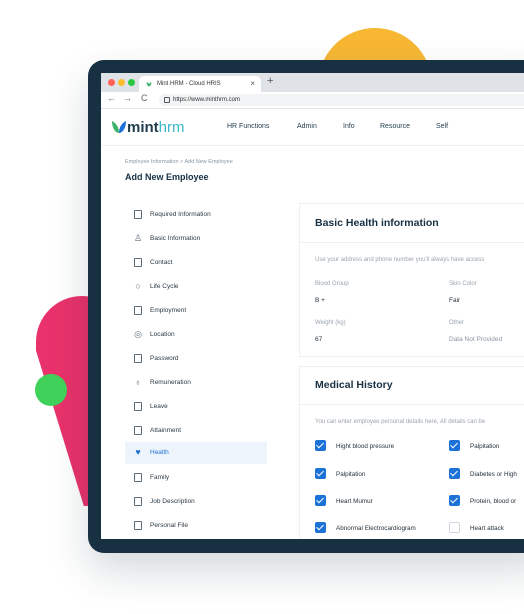 This screenshot has width=524, height=614. I want to click on sidebar-item-label: Location, so click(162, 334).